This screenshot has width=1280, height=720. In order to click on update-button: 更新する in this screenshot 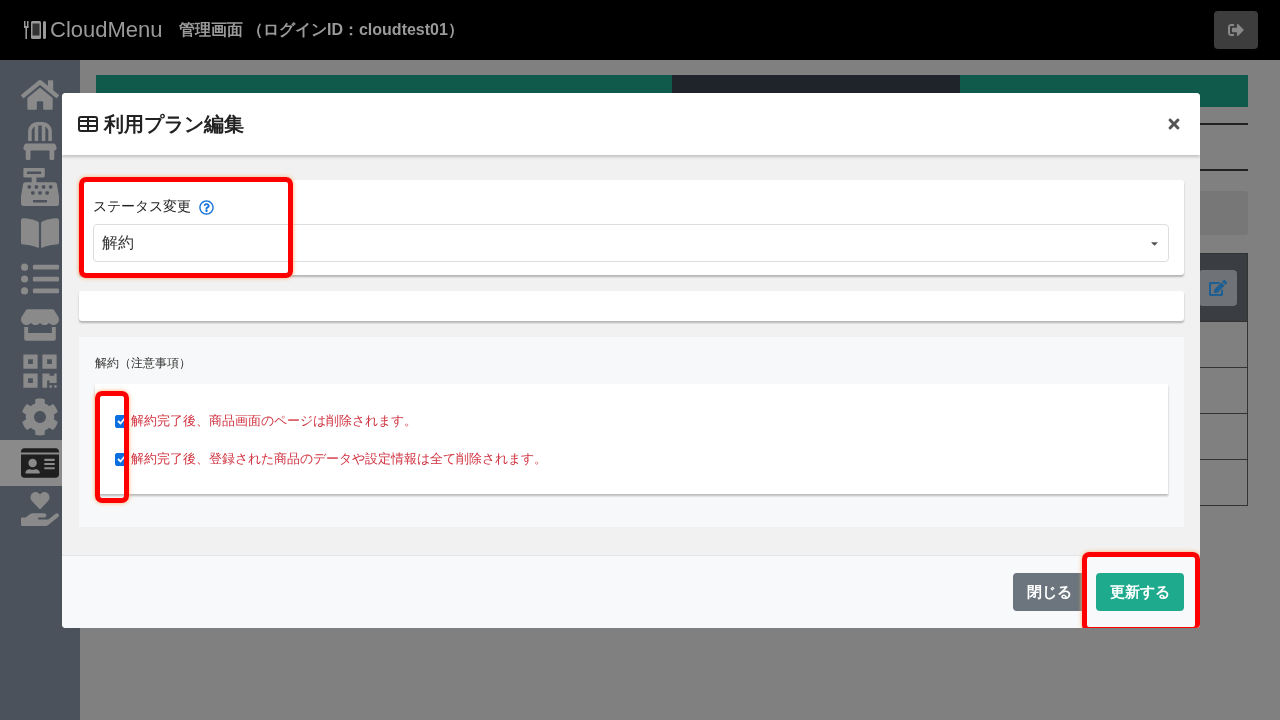, I will do `click(1140, 592)`.